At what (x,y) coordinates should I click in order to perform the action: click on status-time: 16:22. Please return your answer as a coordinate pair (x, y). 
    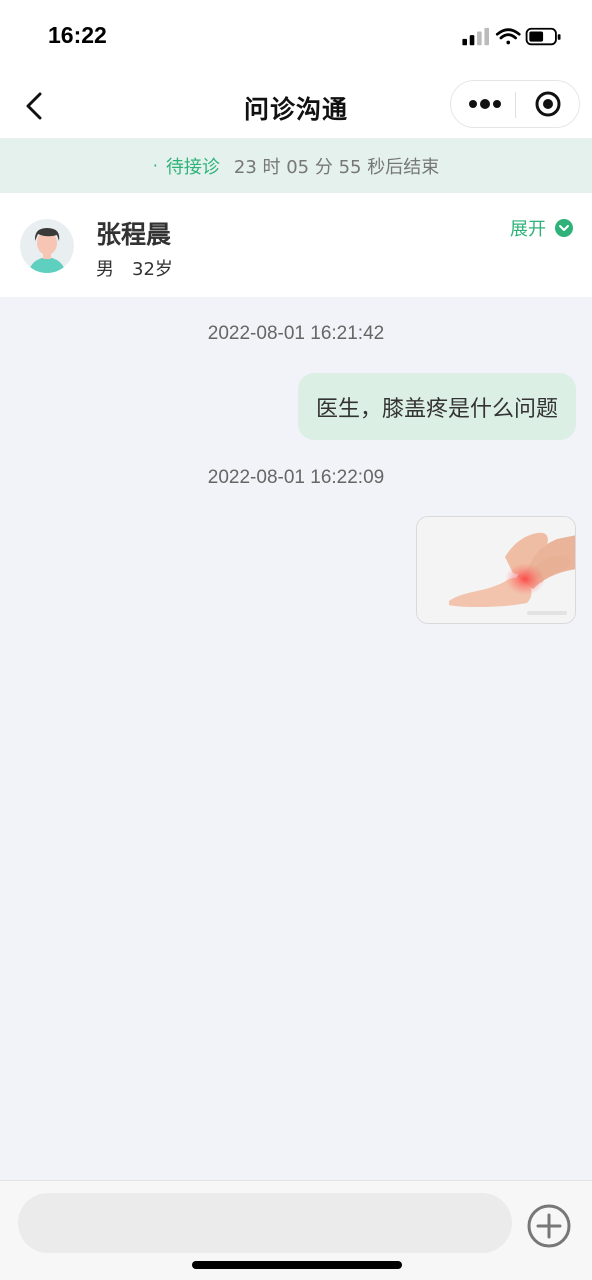
    Looking at the image, I should click on (77, 35).